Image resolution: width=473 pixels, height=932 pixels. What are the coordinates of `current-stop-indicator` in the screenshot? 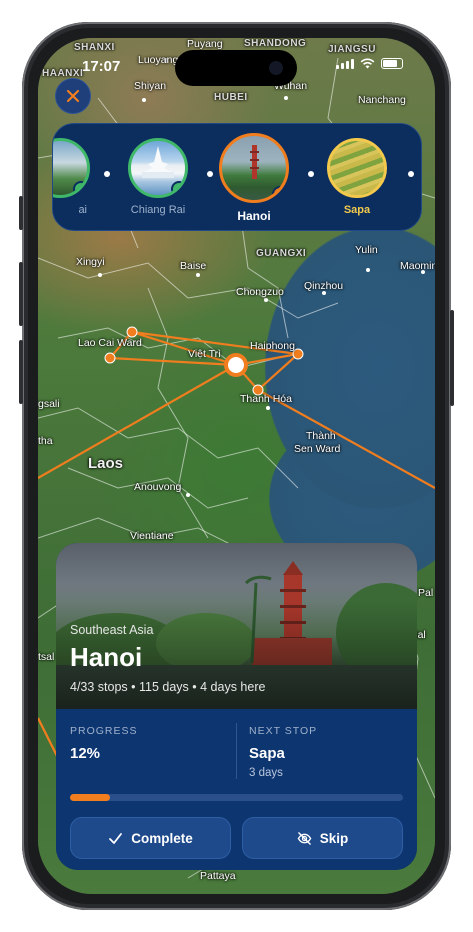 It's located at (279, 193).